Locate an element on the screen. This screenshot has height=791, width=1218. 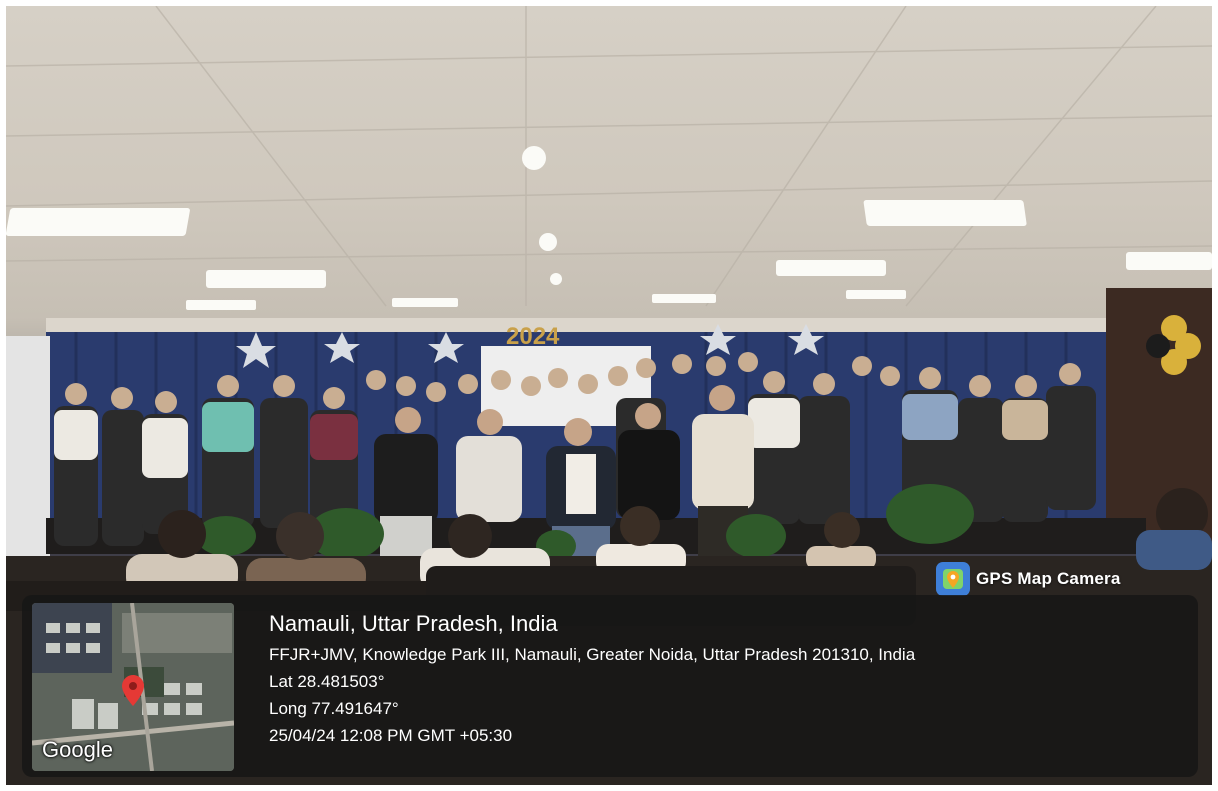
google-logo: Google is located at coordinates (77, 749).